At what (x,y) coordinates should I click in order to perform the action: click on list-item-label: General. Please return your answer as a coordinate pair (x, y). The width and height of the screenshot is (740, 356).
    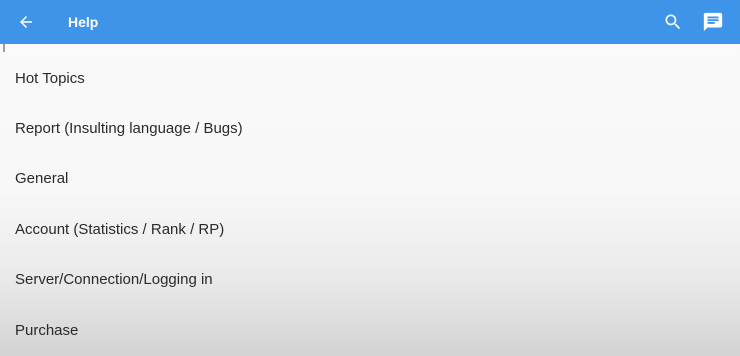
    Looking at the image, I should click on (42, 179).